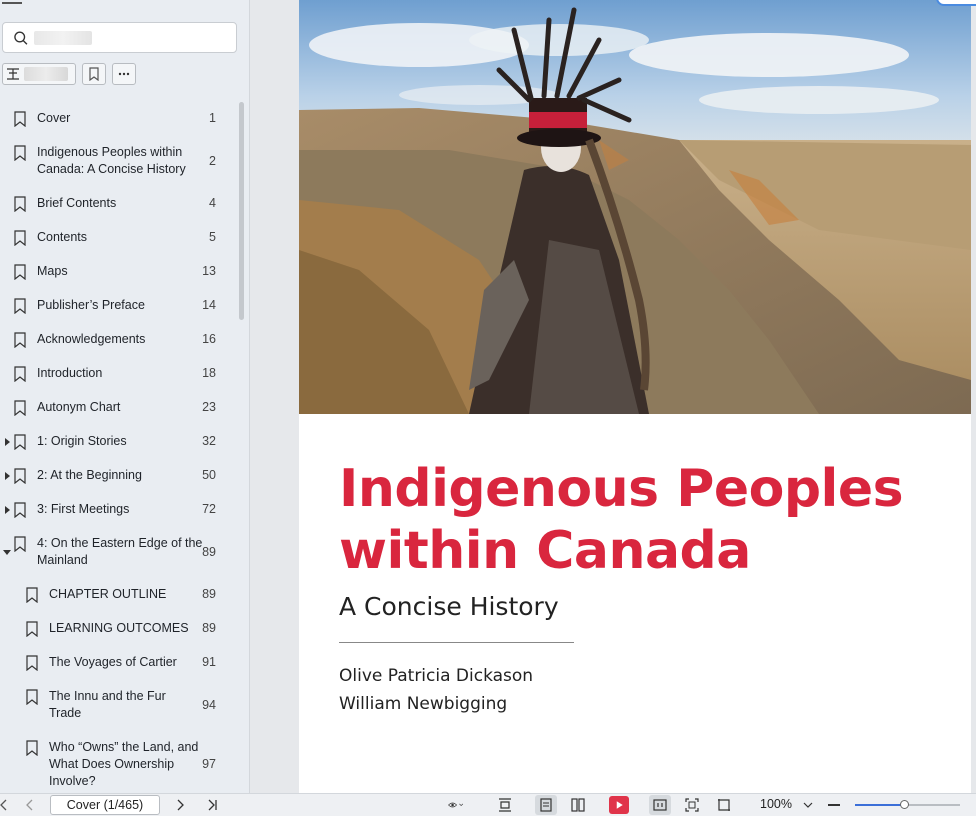 Image resolution: width=976 pixels, height=816 pixels. Describe the element at coordinates (209, 271) in the screenshot. I see `toc-item-page: 13` at that location.